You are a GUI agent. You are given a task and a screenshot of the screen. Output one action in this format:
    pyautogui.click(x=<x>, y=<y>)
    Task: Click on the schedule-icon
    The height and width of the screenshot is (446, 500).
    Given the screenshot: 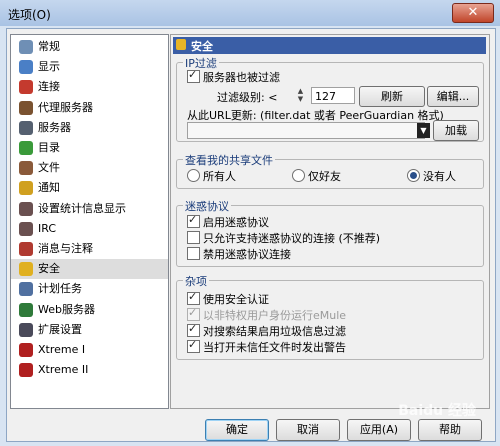 What is the action you would take?
    pyautogui.click(x=26, y=289)
    